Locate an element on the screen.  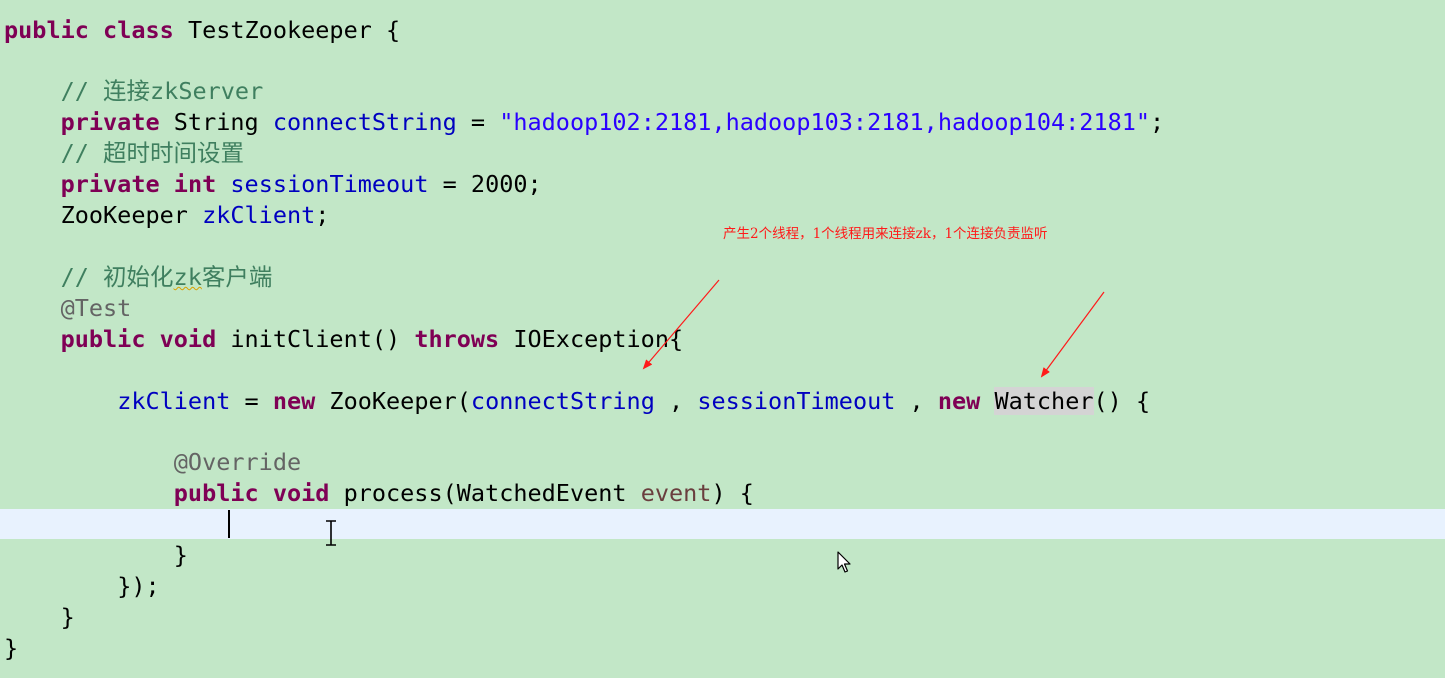
comment: // 超时时间设置 is located at coordinates (152, 153).